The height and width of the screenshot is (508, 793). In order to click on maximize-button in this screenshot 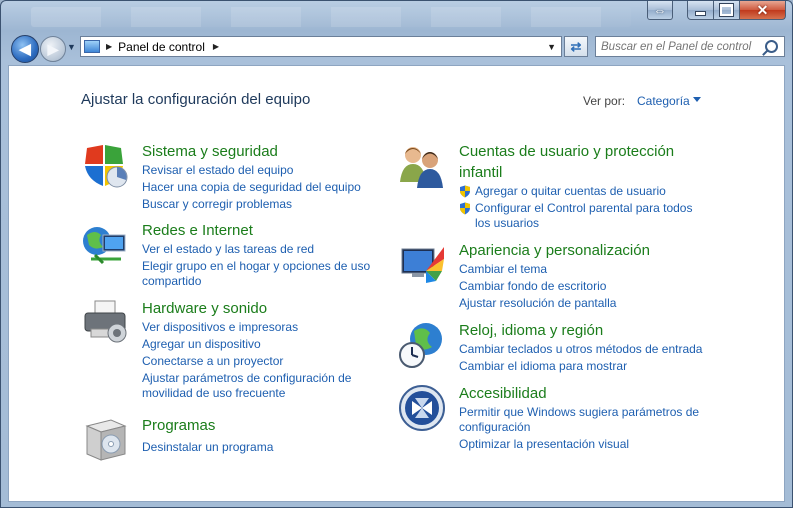, I will do `click(727, 10)`.